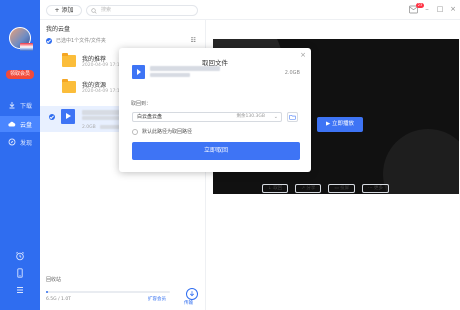  I want to click on more-button: ··· 更多, so click(375, 188).